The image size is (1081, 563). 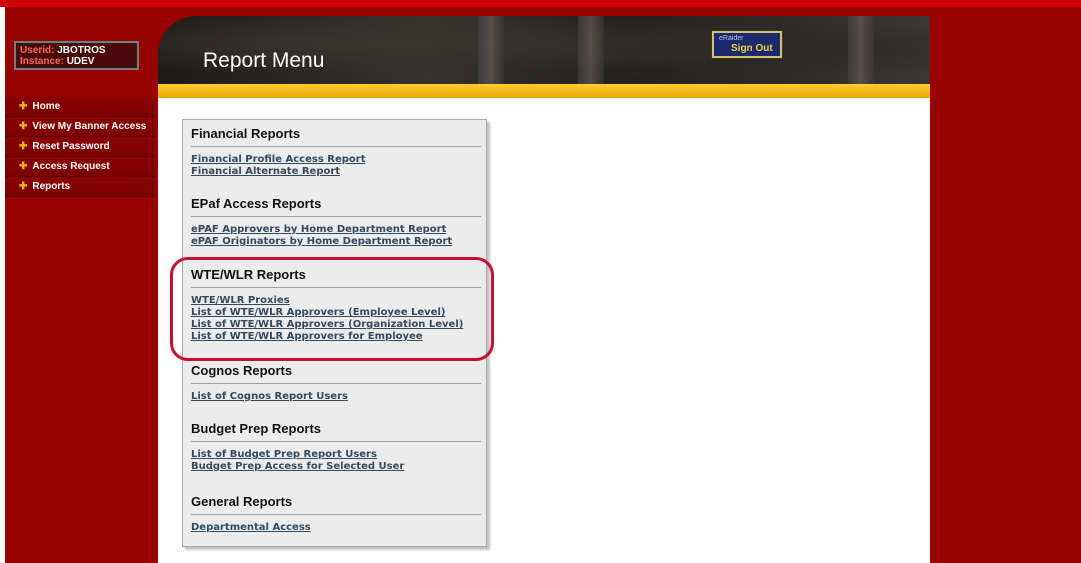 What do you see at coordinates (336, 136) in the screenshot?
I see `section-title: Financial Reports` at bounding box center [336, 136].